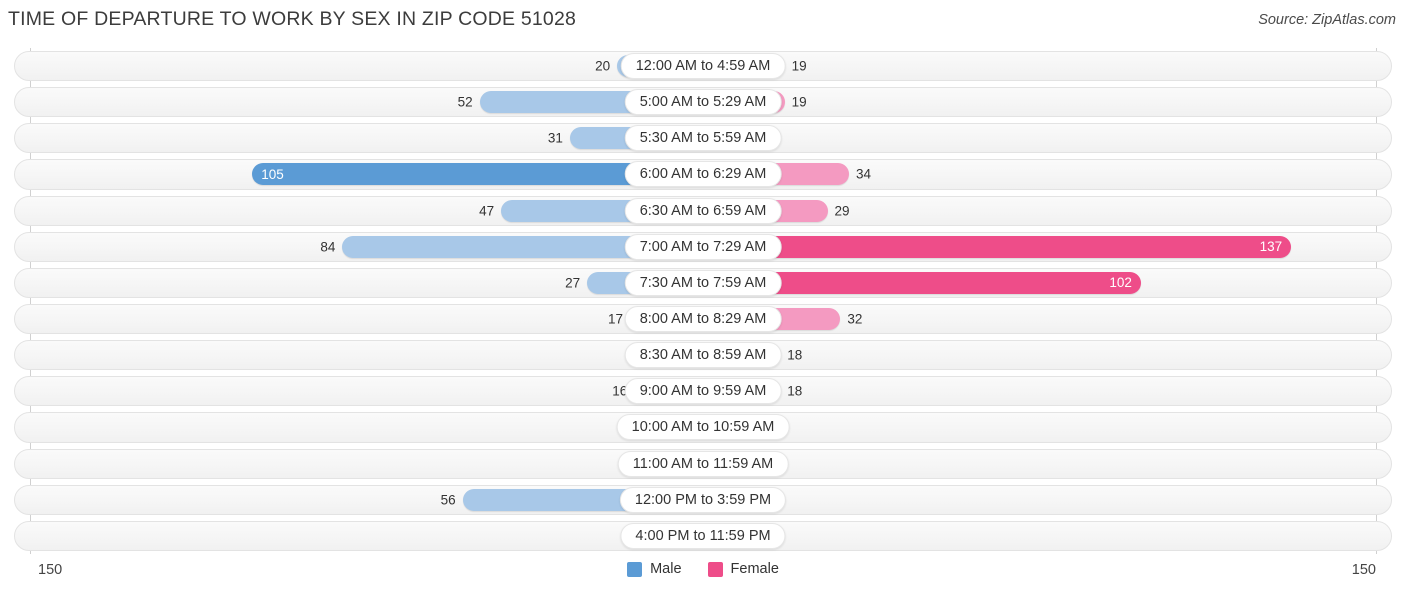 This screenshot has width=1406, height=594. I want to click on table-row: 56712:00 PM to 3:59 PM, so click(703, 500).